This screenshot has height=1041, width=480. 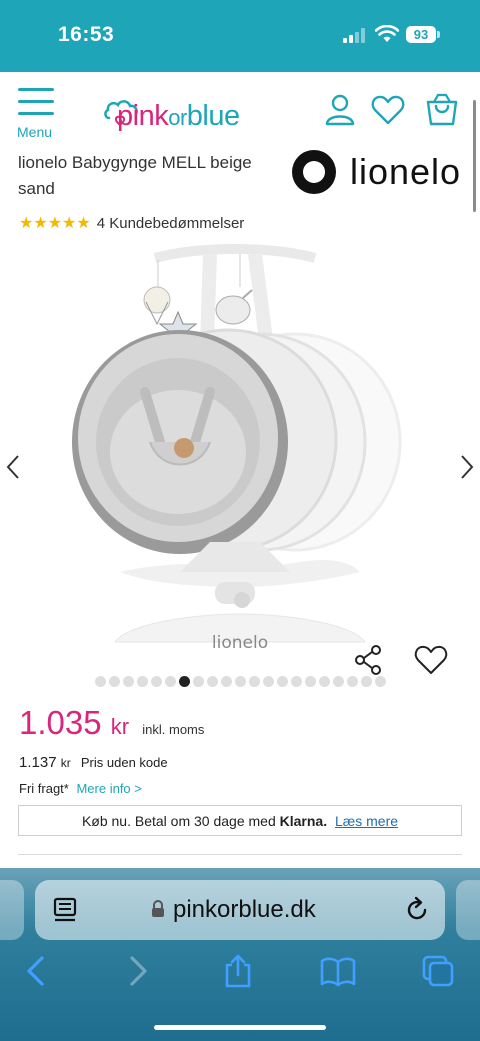 What do you see at coordinates (65, 763) in the screenshot?
I see `old-price-currency: kr` at bounding box center [65, 763].